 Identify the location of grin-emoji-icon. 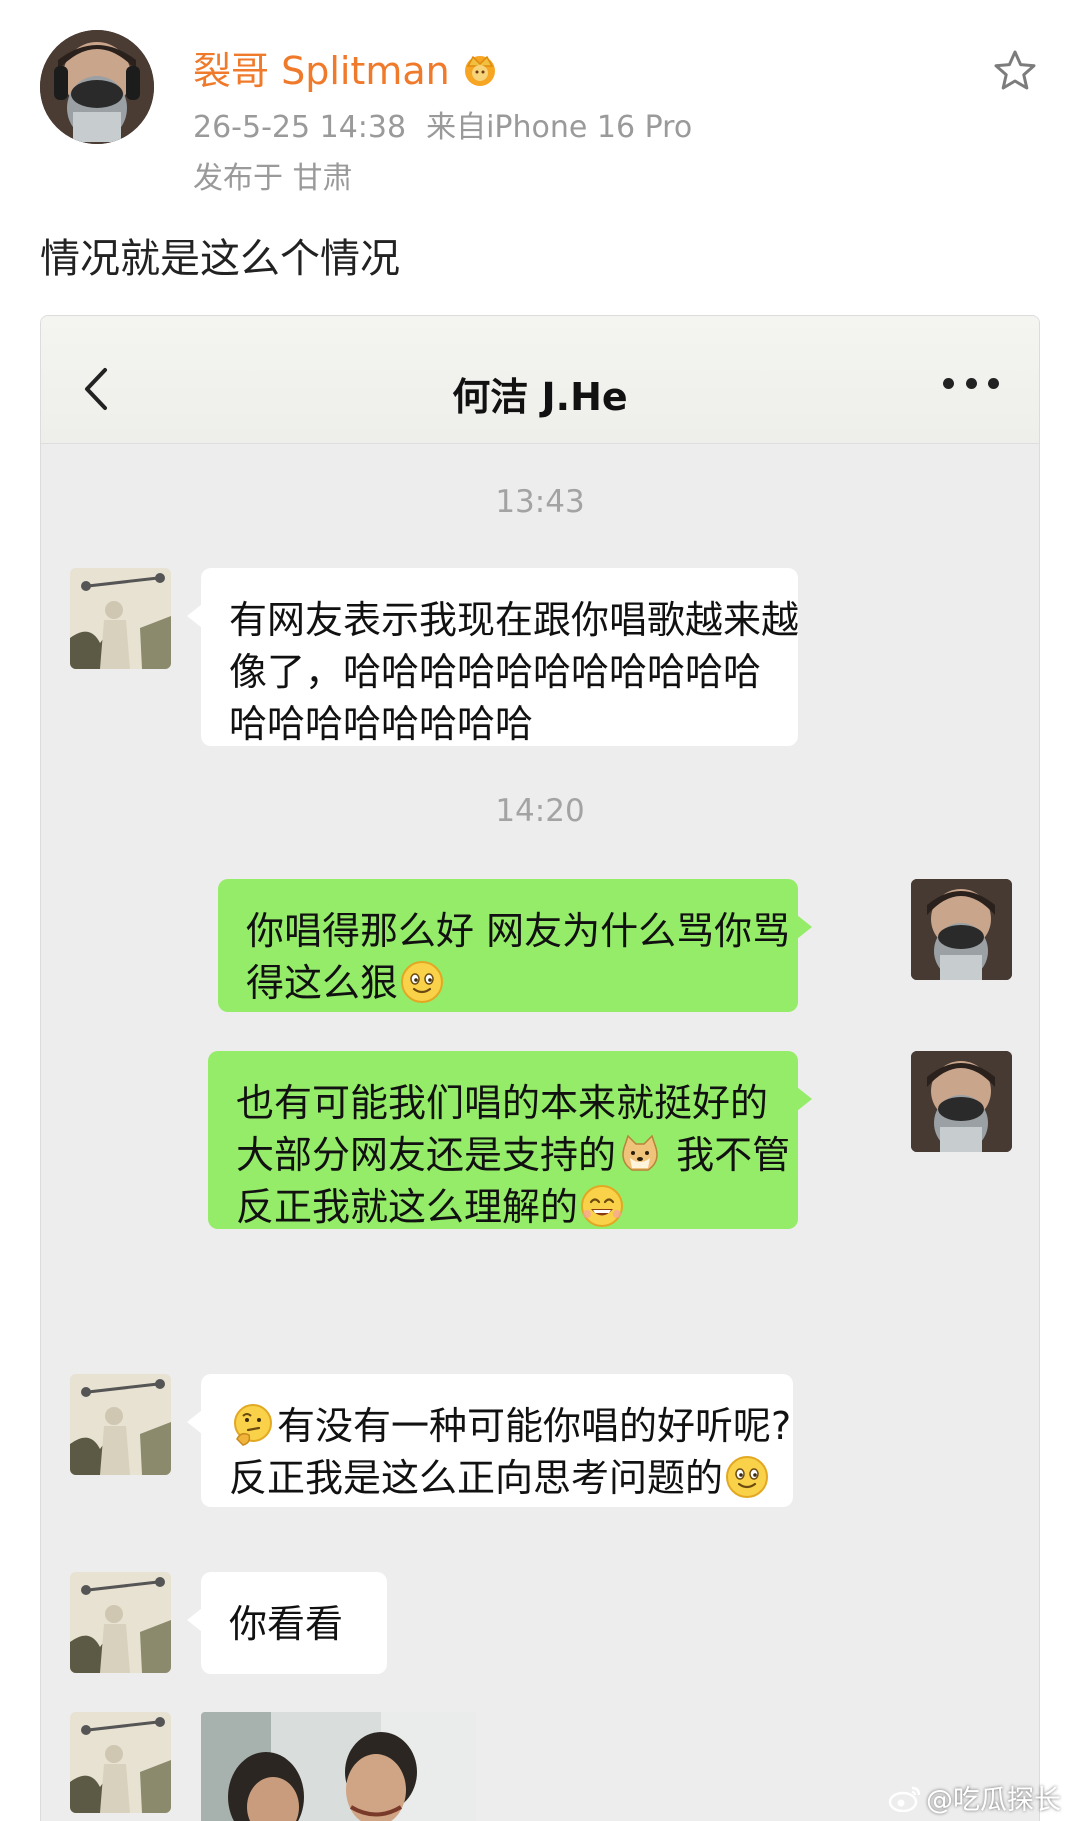
(602, 1206).